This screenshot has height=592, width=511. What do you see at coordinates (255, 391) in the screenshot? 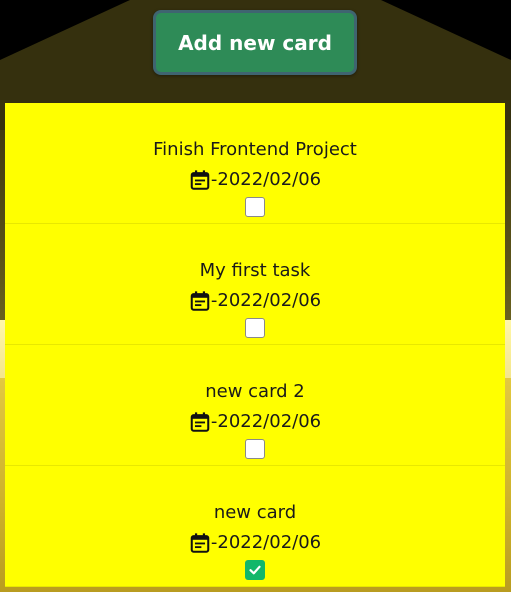
I see `card-title: new card 2` at bounding box center [255, 391].